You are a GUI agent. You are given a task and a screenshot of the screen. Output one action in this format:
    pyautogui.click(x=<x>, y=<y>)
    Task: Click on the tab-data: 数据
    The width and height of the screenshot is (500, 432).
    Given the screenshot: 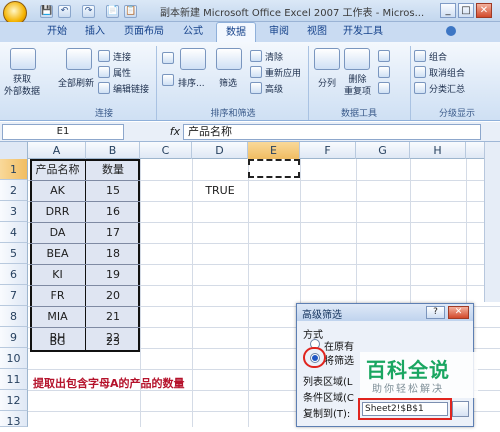 What is the action you would take?
    pyautogui.click(x=236, y=32)
    